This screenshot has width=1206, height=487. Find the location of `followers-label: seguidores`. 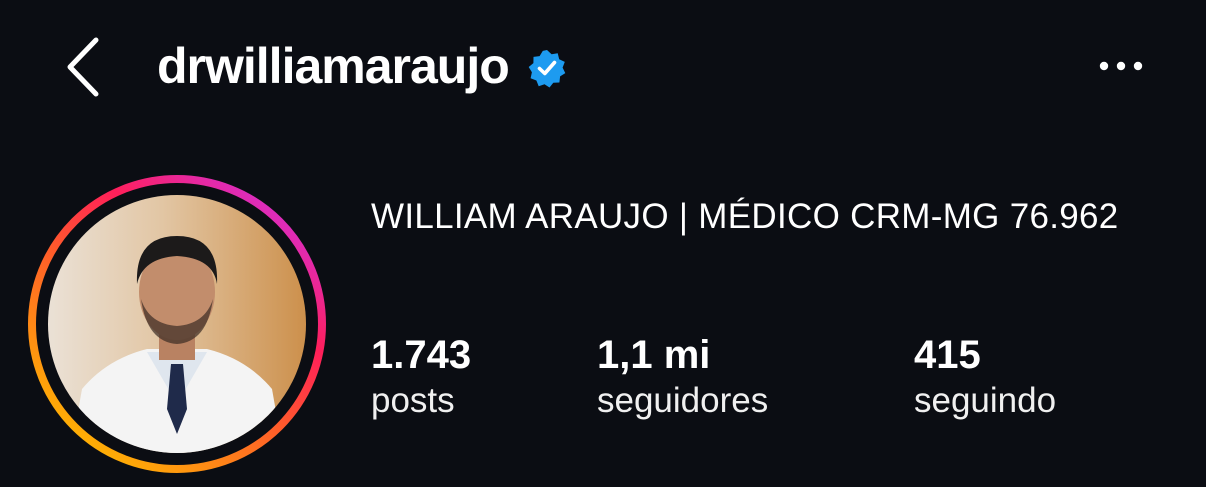

followers-label: seguidores is located at coordinates (683, 400).